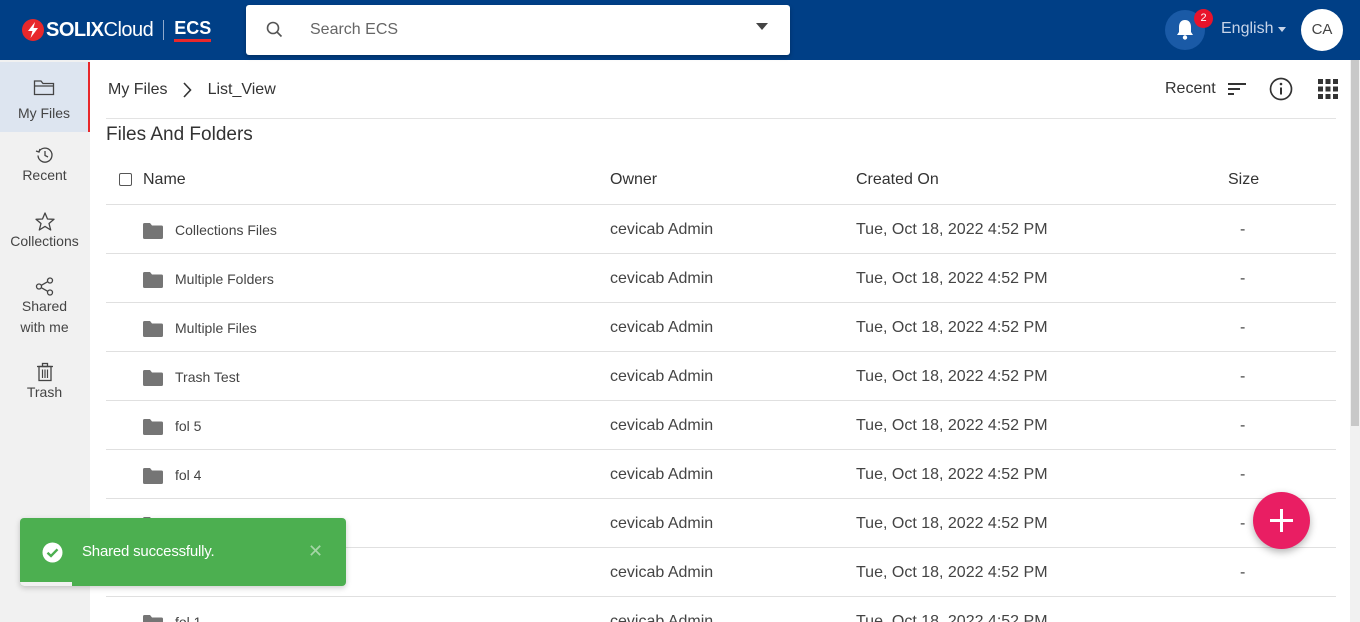 The image size is (1360, 622). Describe the element at coordinates (188, 426) in the screenshot. I see `file-name: fol 5` at that location.